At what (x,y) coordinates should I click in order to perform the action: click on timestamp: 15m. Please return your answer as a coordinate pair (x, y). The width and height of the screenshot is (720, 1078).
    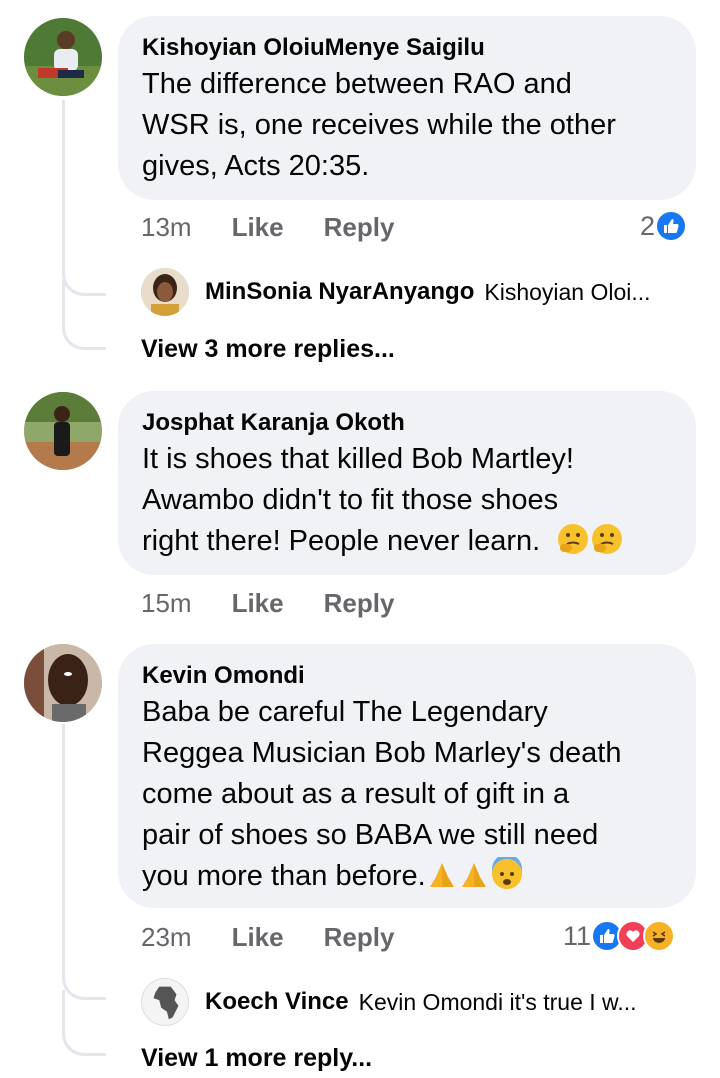
    Looking at the image, I should click on (166, 603).